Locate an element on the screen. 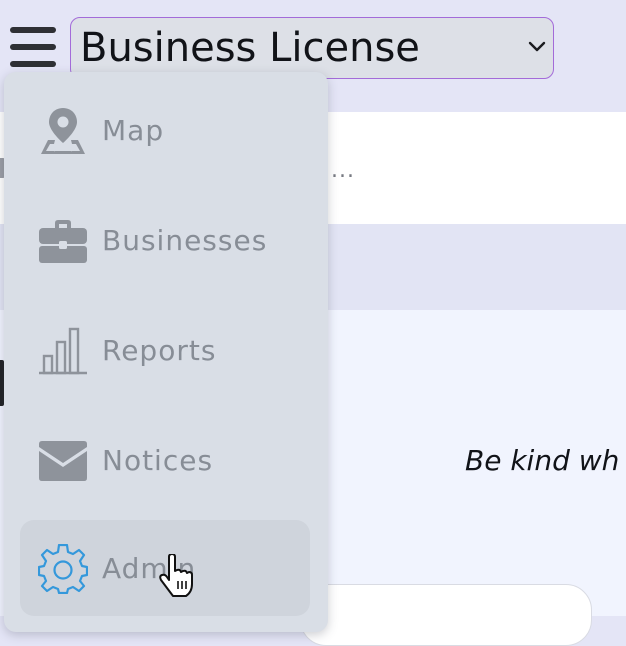  hamburger-menu-icon is located at coordinates (33, 47).